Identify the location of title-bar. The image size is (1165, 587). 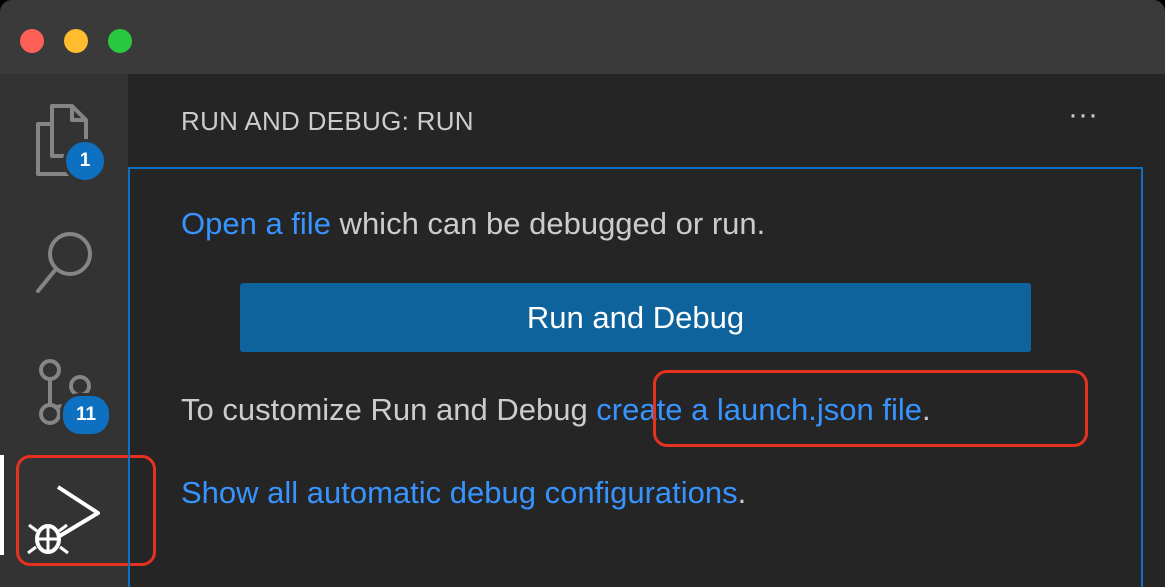
(582, 37).